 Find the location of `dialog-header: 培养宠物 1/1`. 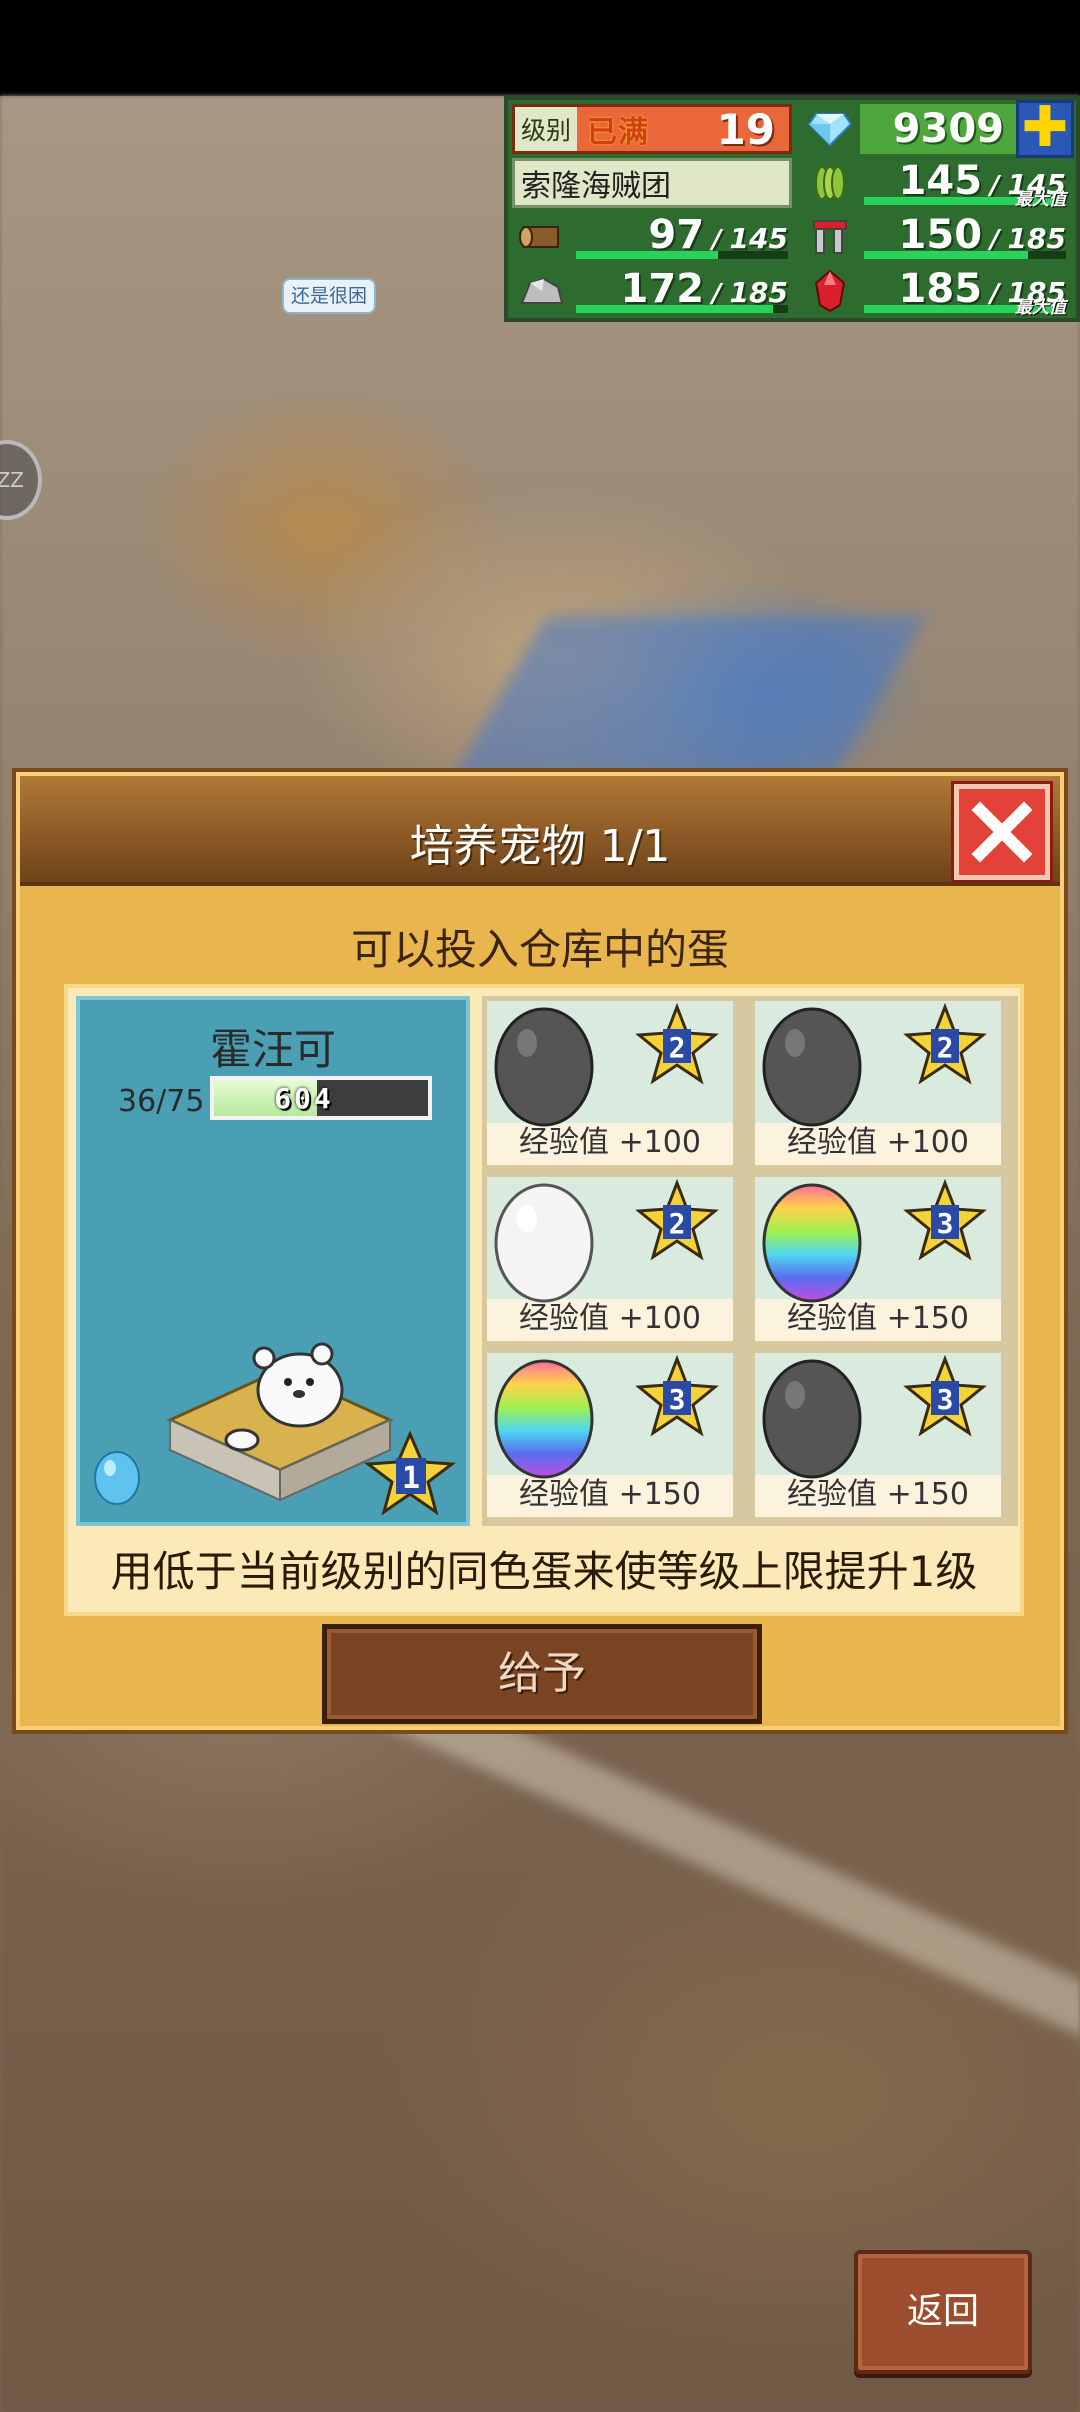

dialog-header: 培养宠物 1/1 is located at coordinates (540, 831).